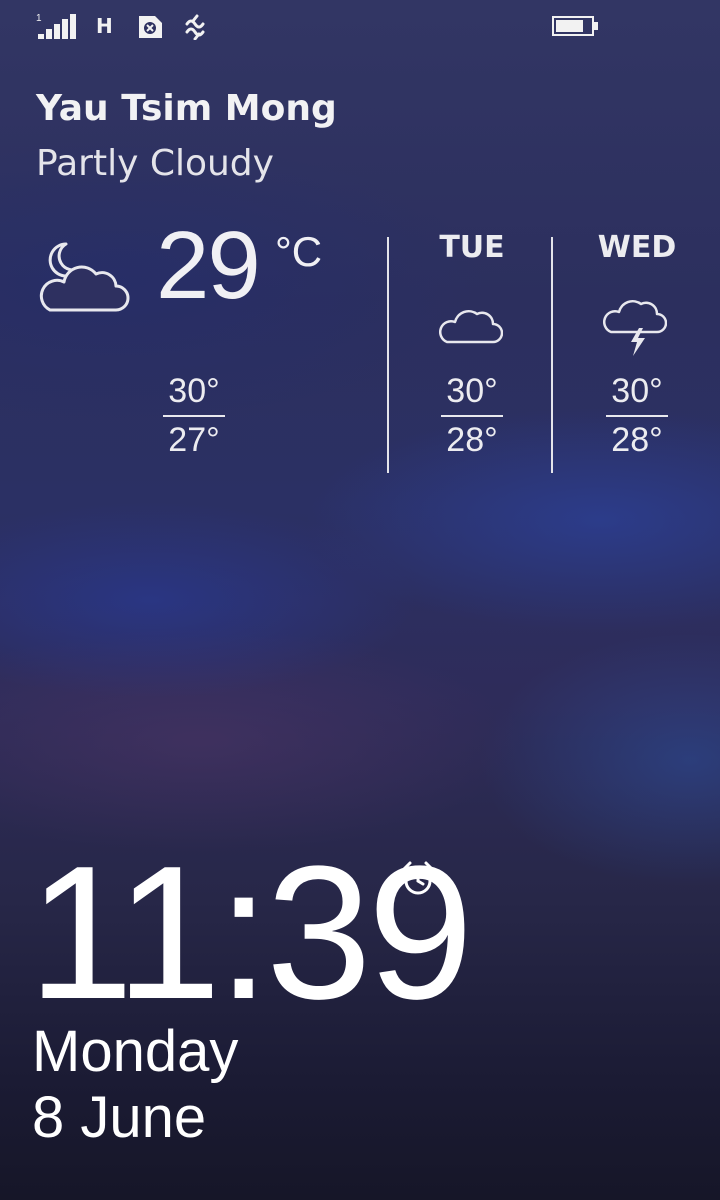 This screenshot has height=1200, width=720. I want to click on sim-icon, so click(150, 27).